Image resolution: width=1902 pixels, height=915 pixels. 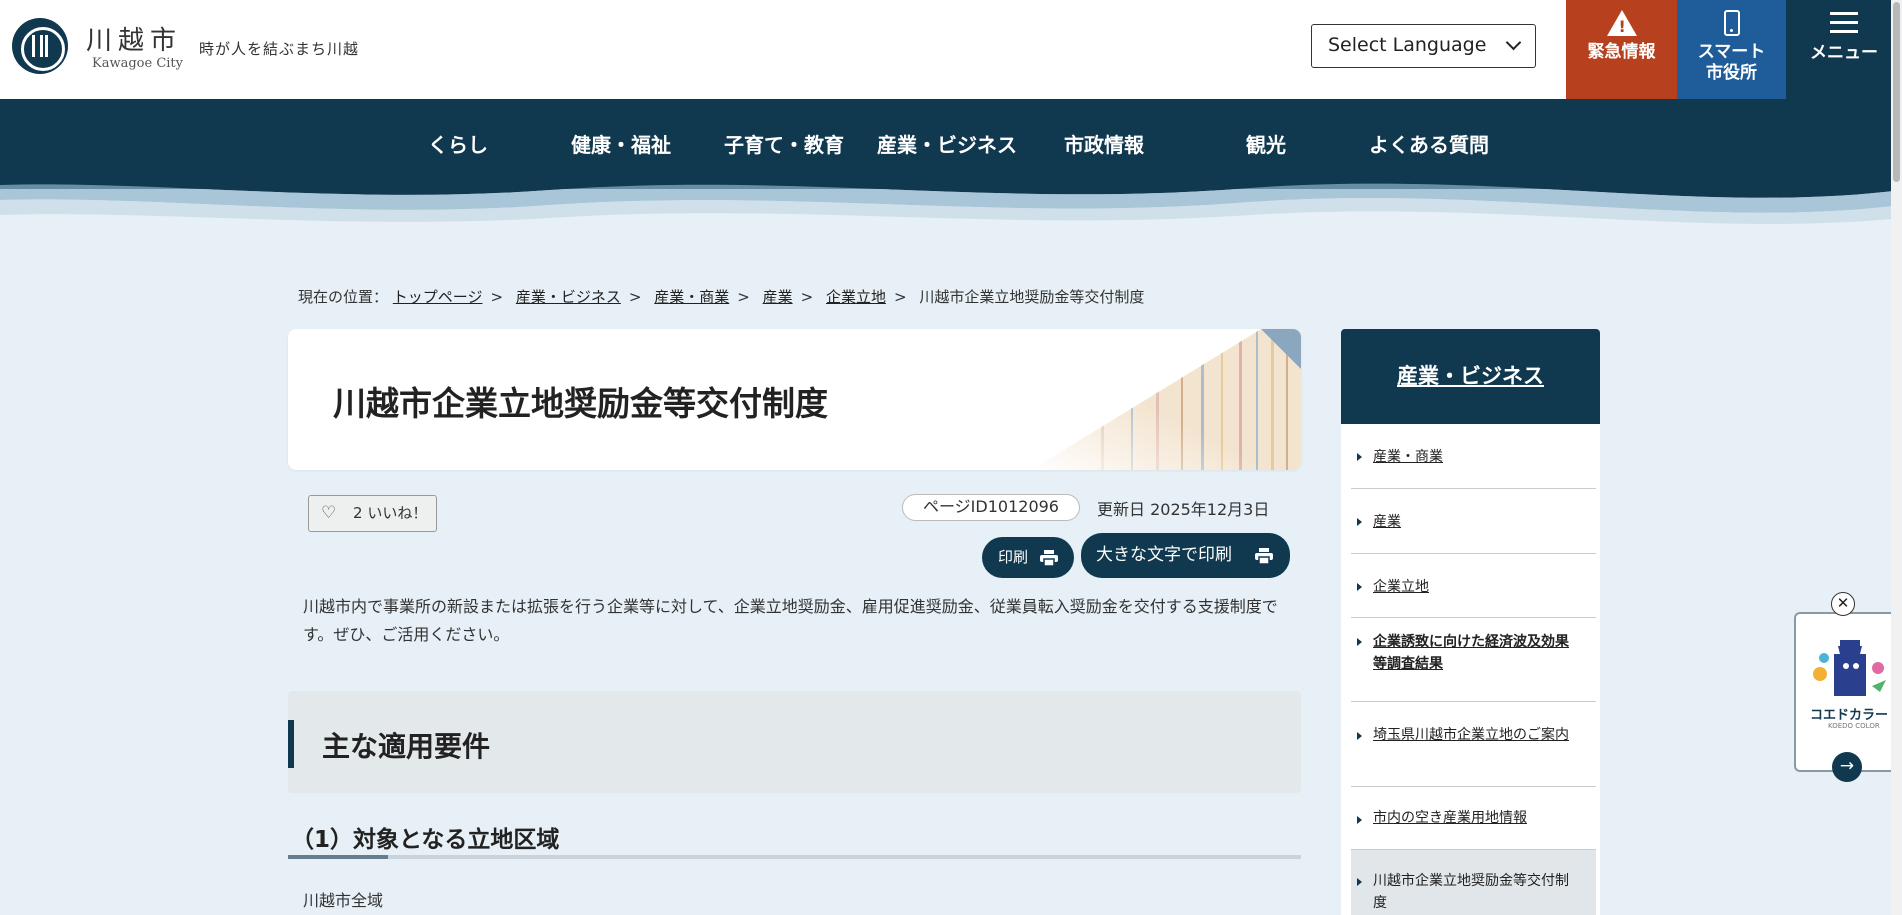 I want to click on sidebar-item-label: 産業・商業, so click(x=1408, y=457).